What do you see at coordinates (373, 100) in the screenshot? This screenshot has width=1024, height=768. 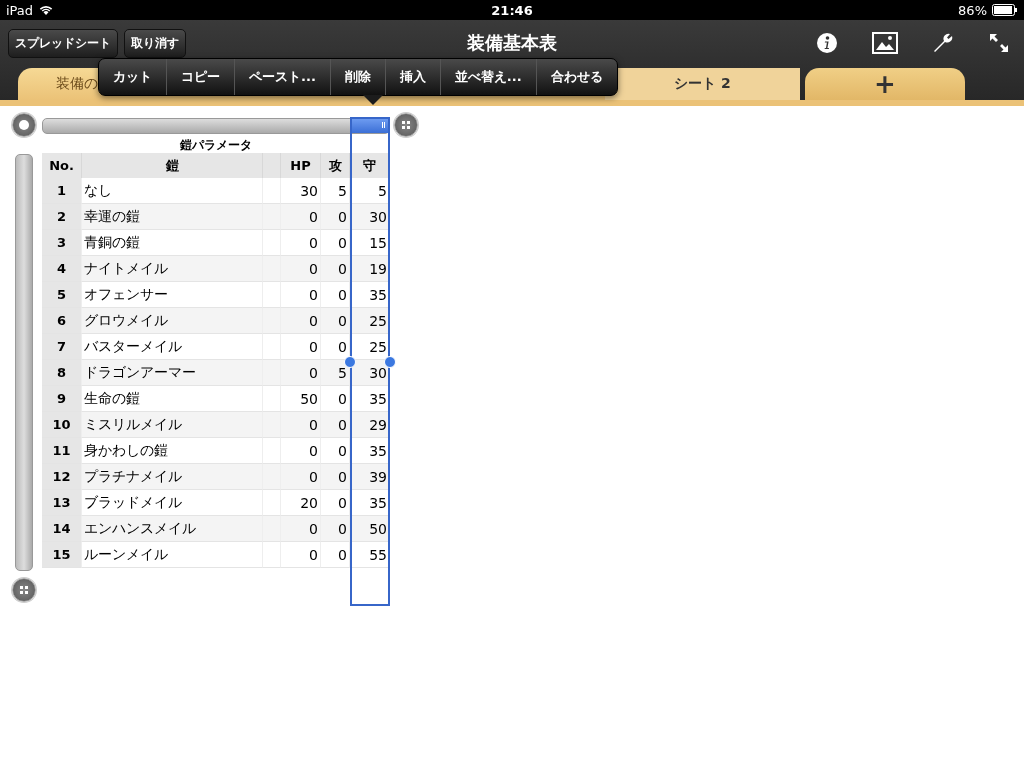 I see `menu-pointer-icon` at bounding box center [373, 100].